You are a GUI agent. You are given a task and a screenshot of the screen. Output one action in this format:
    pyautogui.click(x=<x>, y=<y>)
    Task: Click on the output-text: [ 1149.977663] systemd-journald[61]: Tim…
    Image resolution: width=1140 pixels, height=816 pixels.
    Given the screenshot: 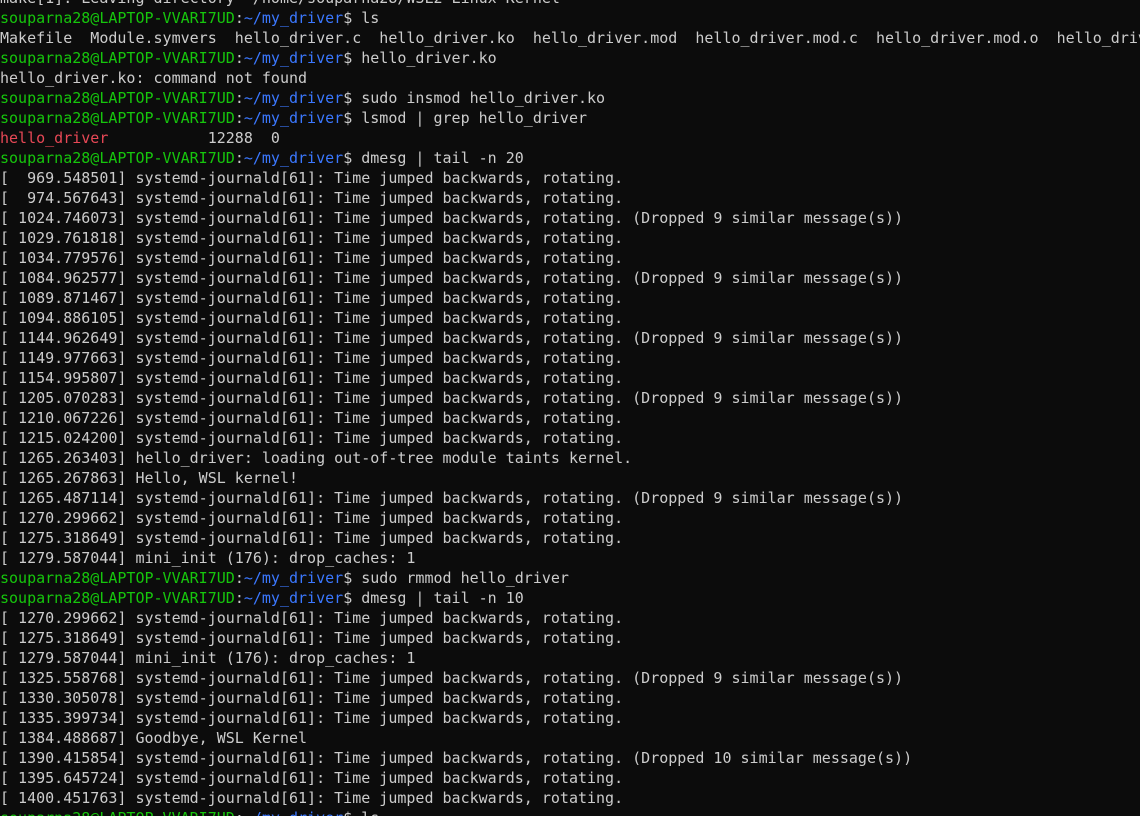 What is the action you would take?
    pyautogui.click(x=312, y=358)
    